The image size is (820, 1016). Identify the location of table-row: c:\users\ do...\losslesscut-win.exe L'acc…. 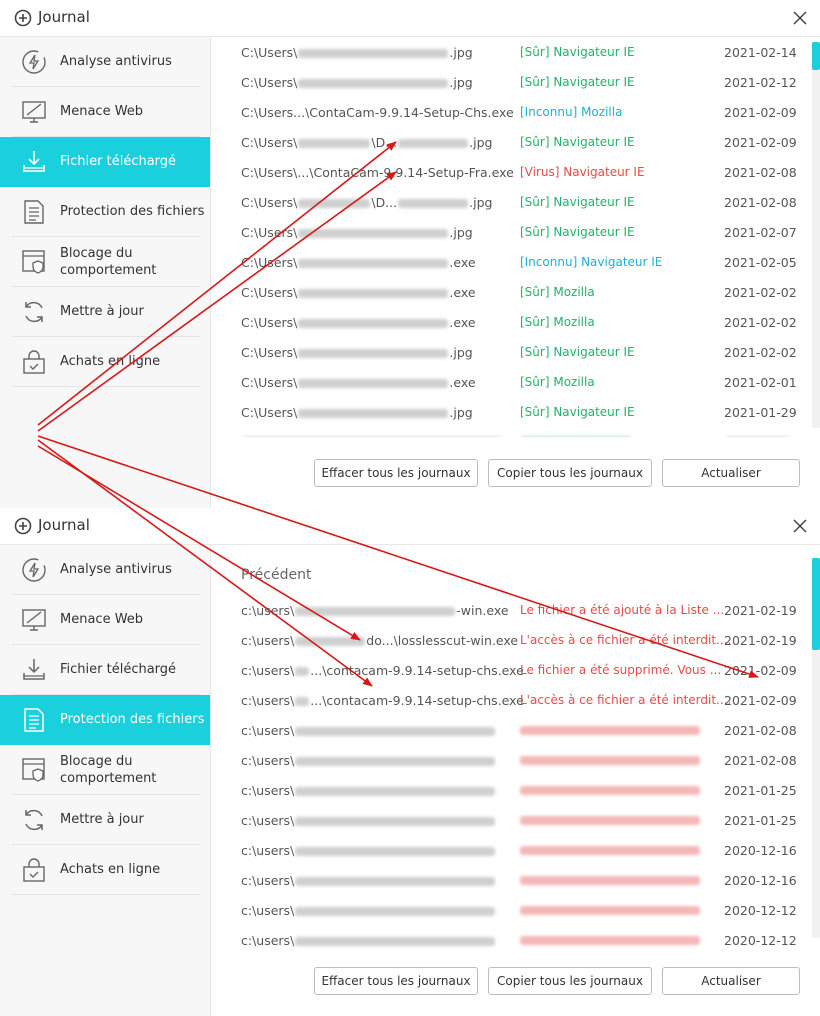
(506, 640).